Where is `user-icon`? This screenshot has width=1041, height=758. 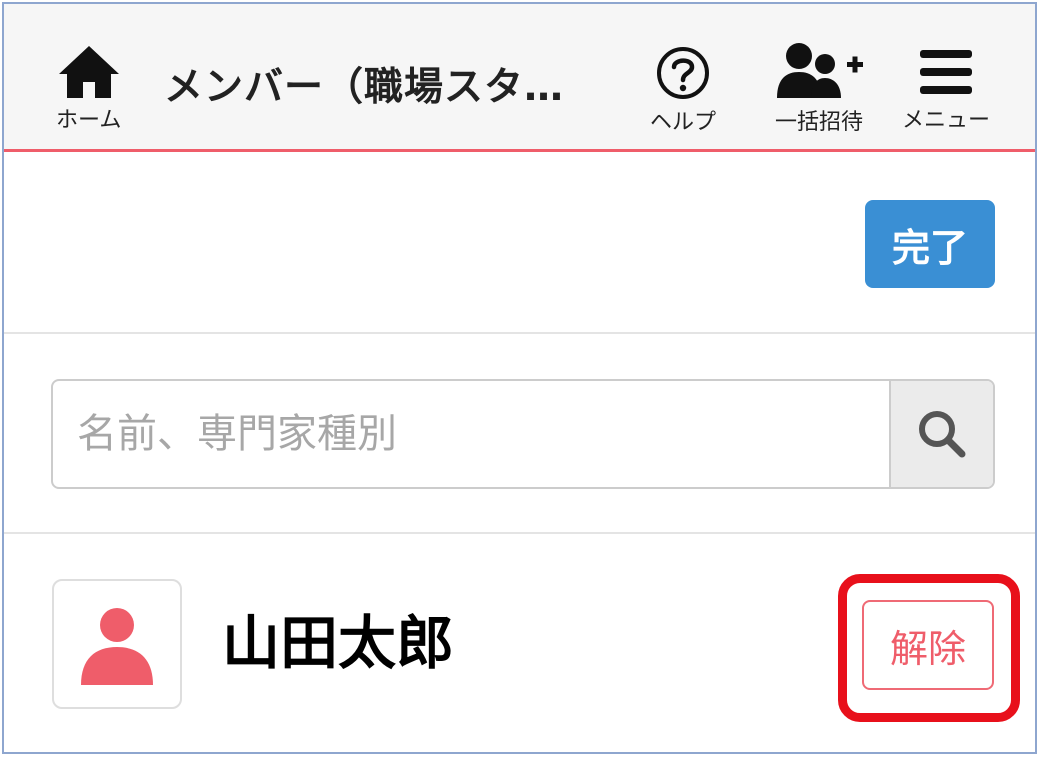
user-icon is located at coordinates (117, 646).